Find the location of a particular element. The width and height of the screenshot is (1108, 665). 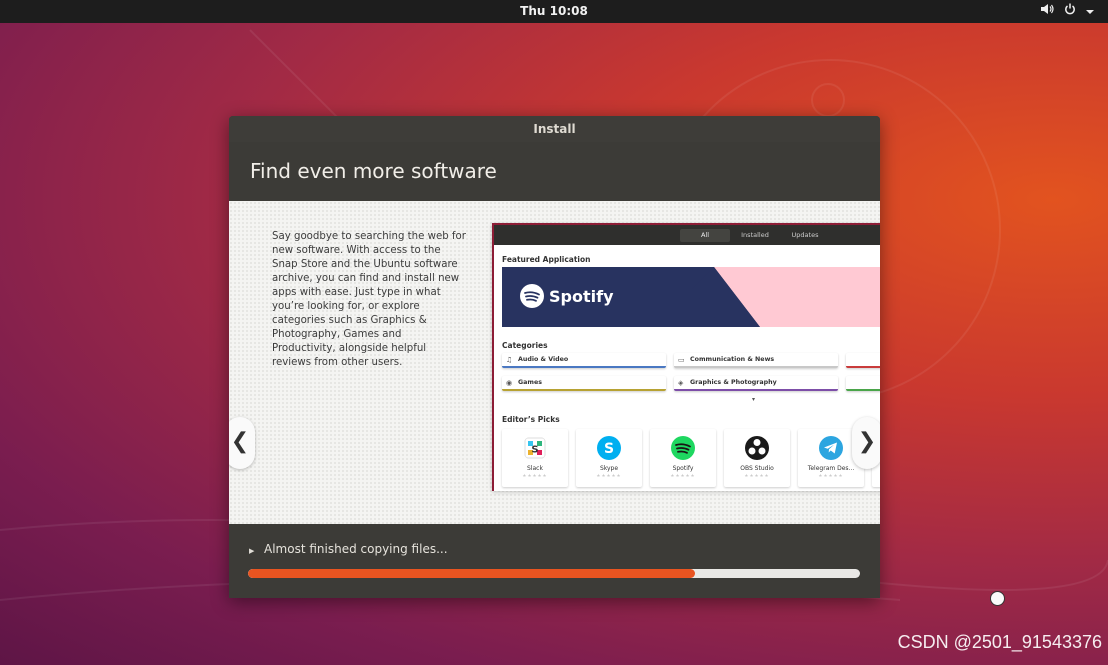

featured-app-name: Spotify is located at coordinates (581, 296).